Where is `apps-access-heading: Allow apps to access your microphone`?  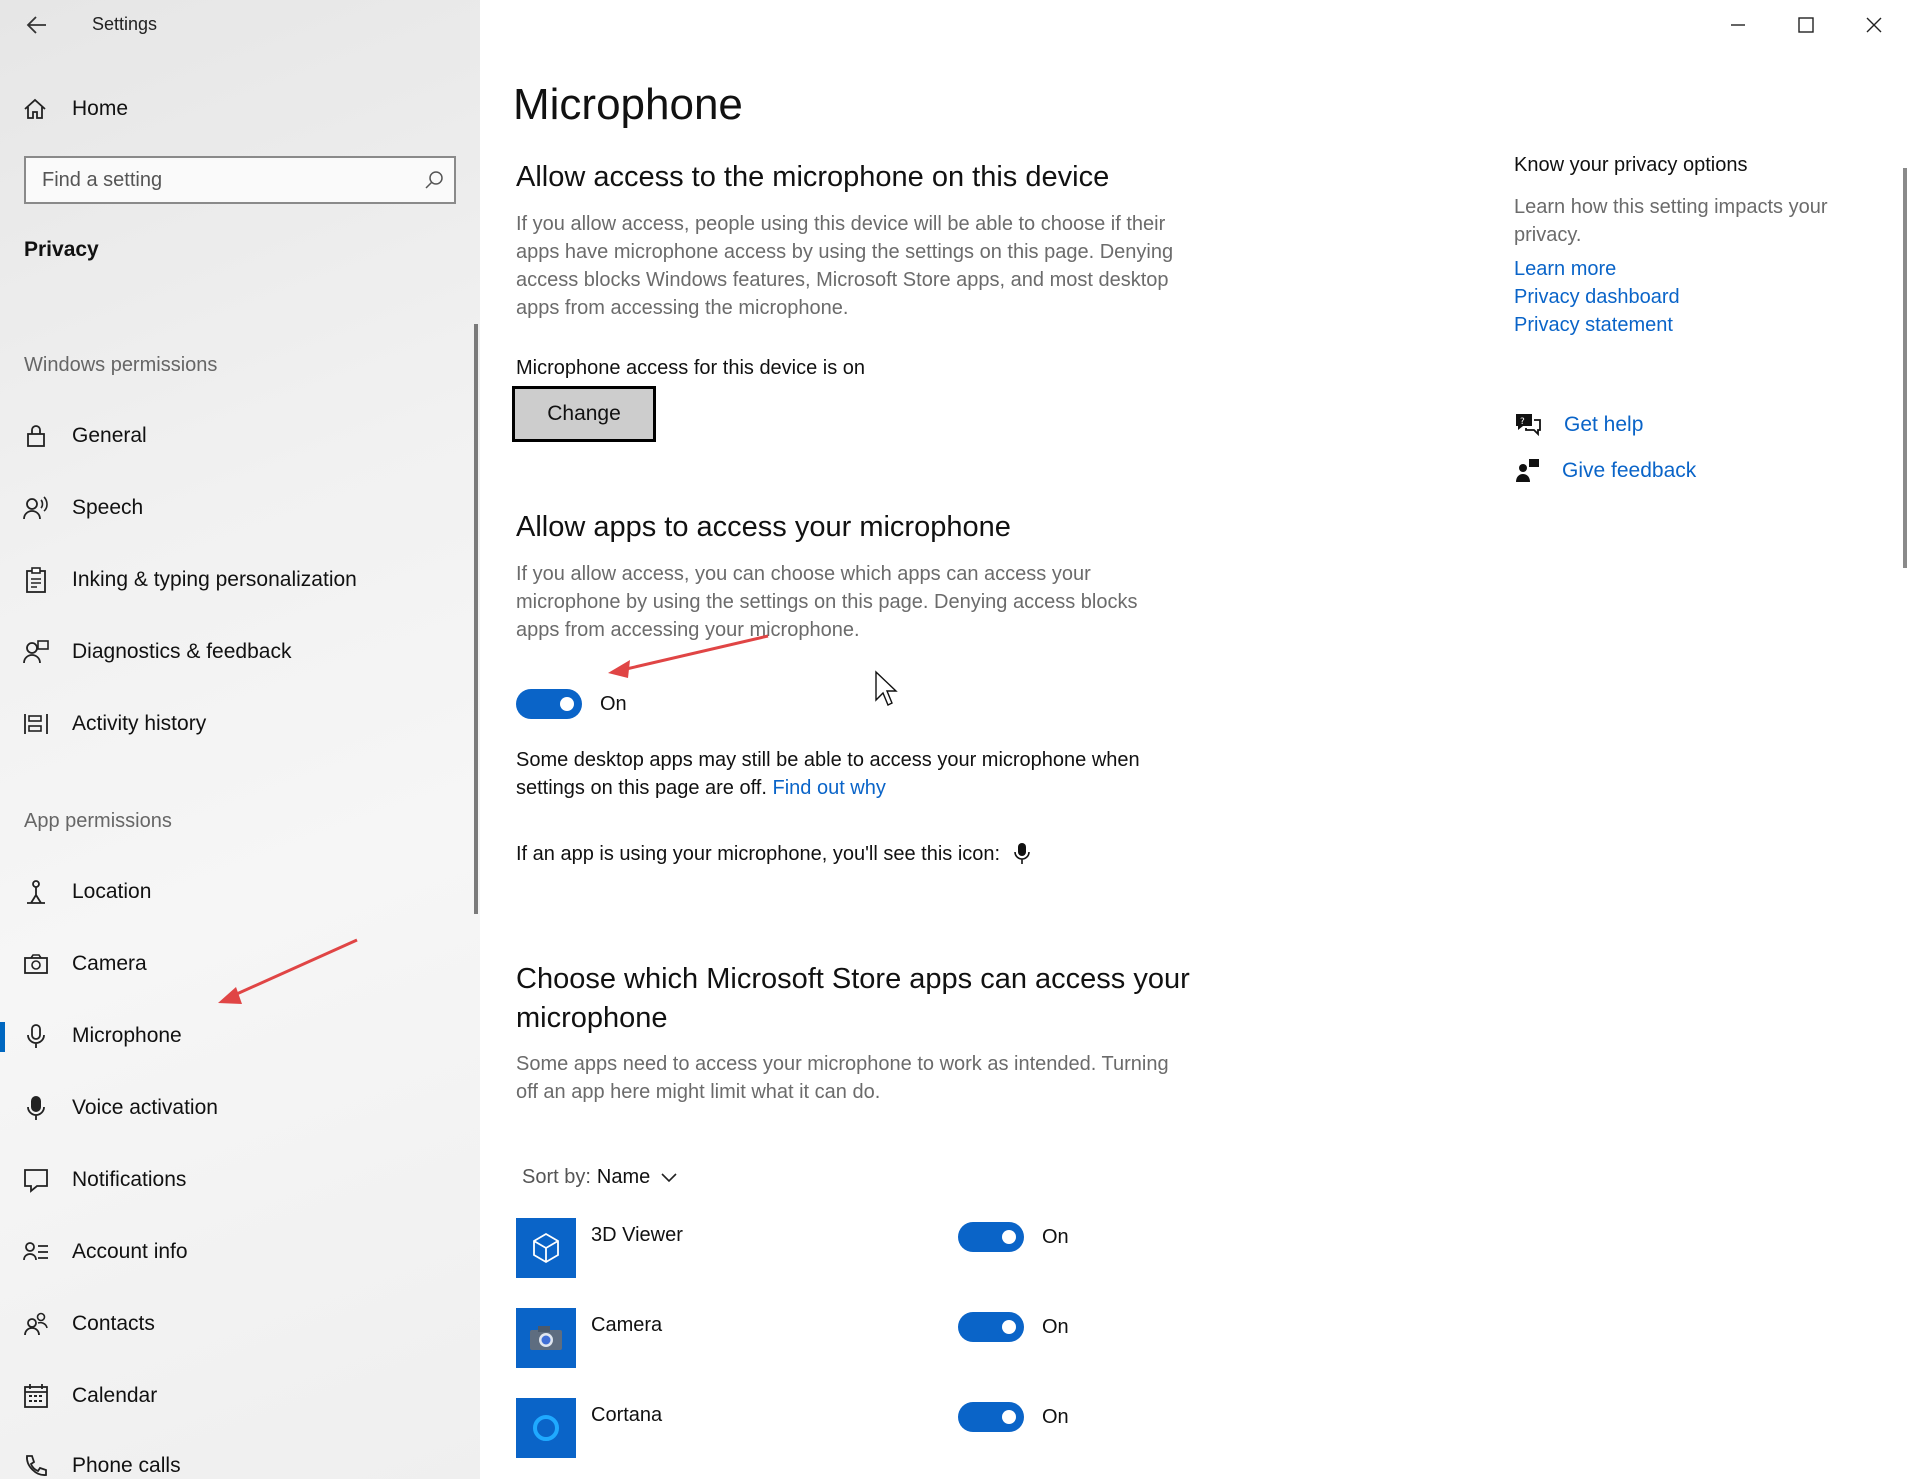 apps-access-heading: Allow apps to access your microphone is located at coordinates (763, 527).